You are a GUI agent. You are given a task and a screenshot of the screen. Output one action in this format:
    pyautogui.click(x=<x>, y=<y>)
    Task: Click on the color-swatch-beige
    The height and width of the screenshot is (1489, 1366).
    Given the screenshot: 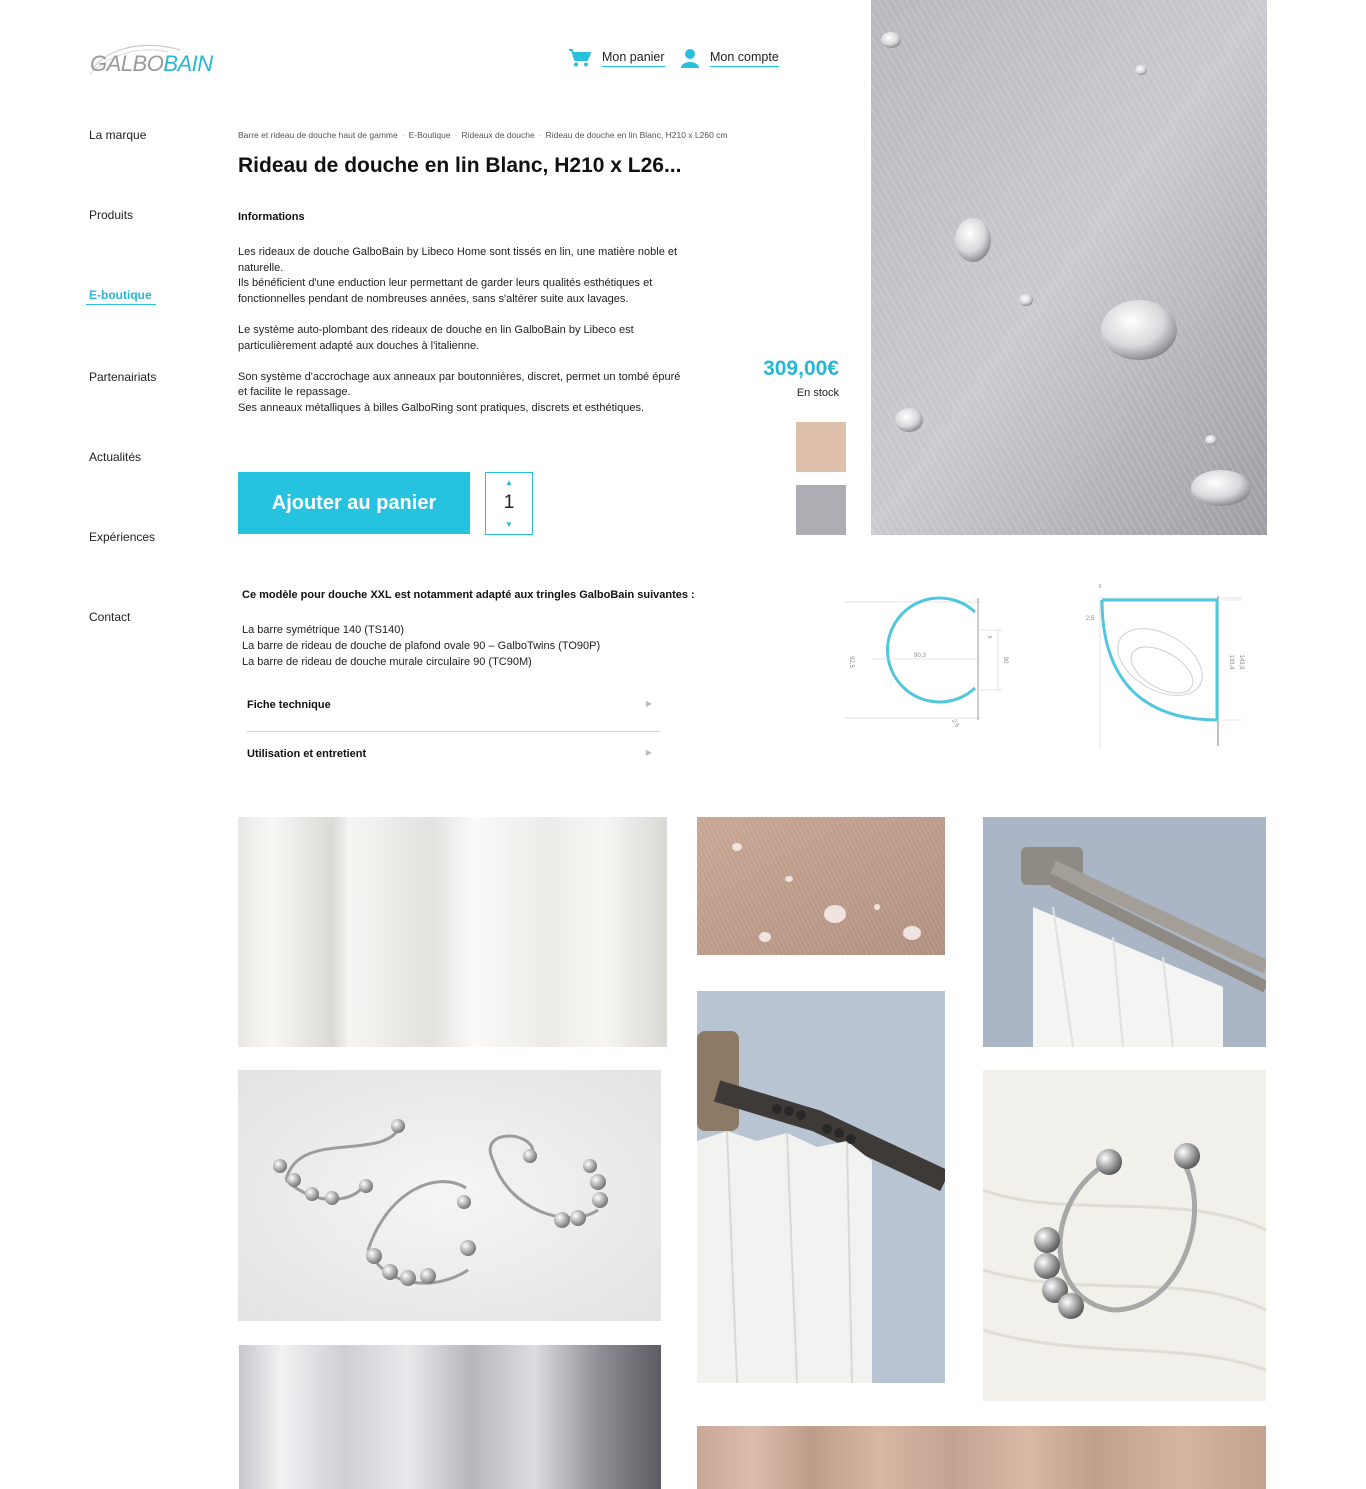 What is the action you would take?
    pyautogui.click(x=821, y=447)
    